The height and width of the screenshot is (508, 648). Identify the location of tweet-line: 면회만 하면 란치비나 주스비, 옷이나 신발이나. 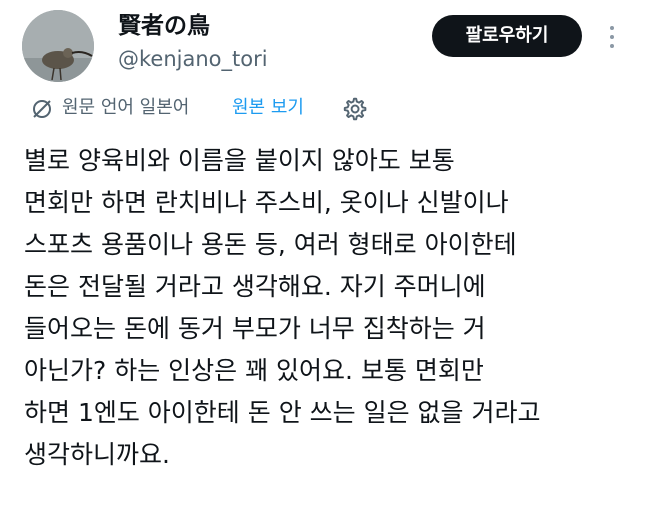
(266, 202).